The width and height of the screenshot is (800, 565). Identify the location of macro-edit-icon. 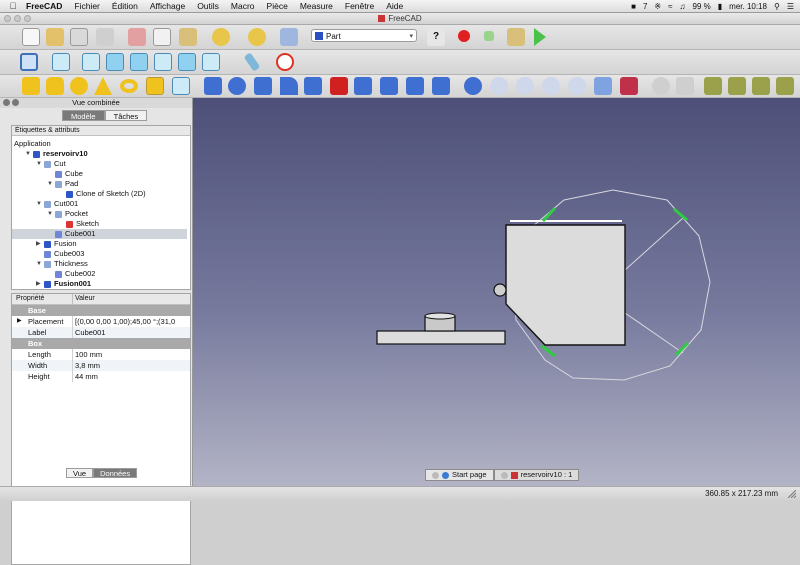
(516, 37).